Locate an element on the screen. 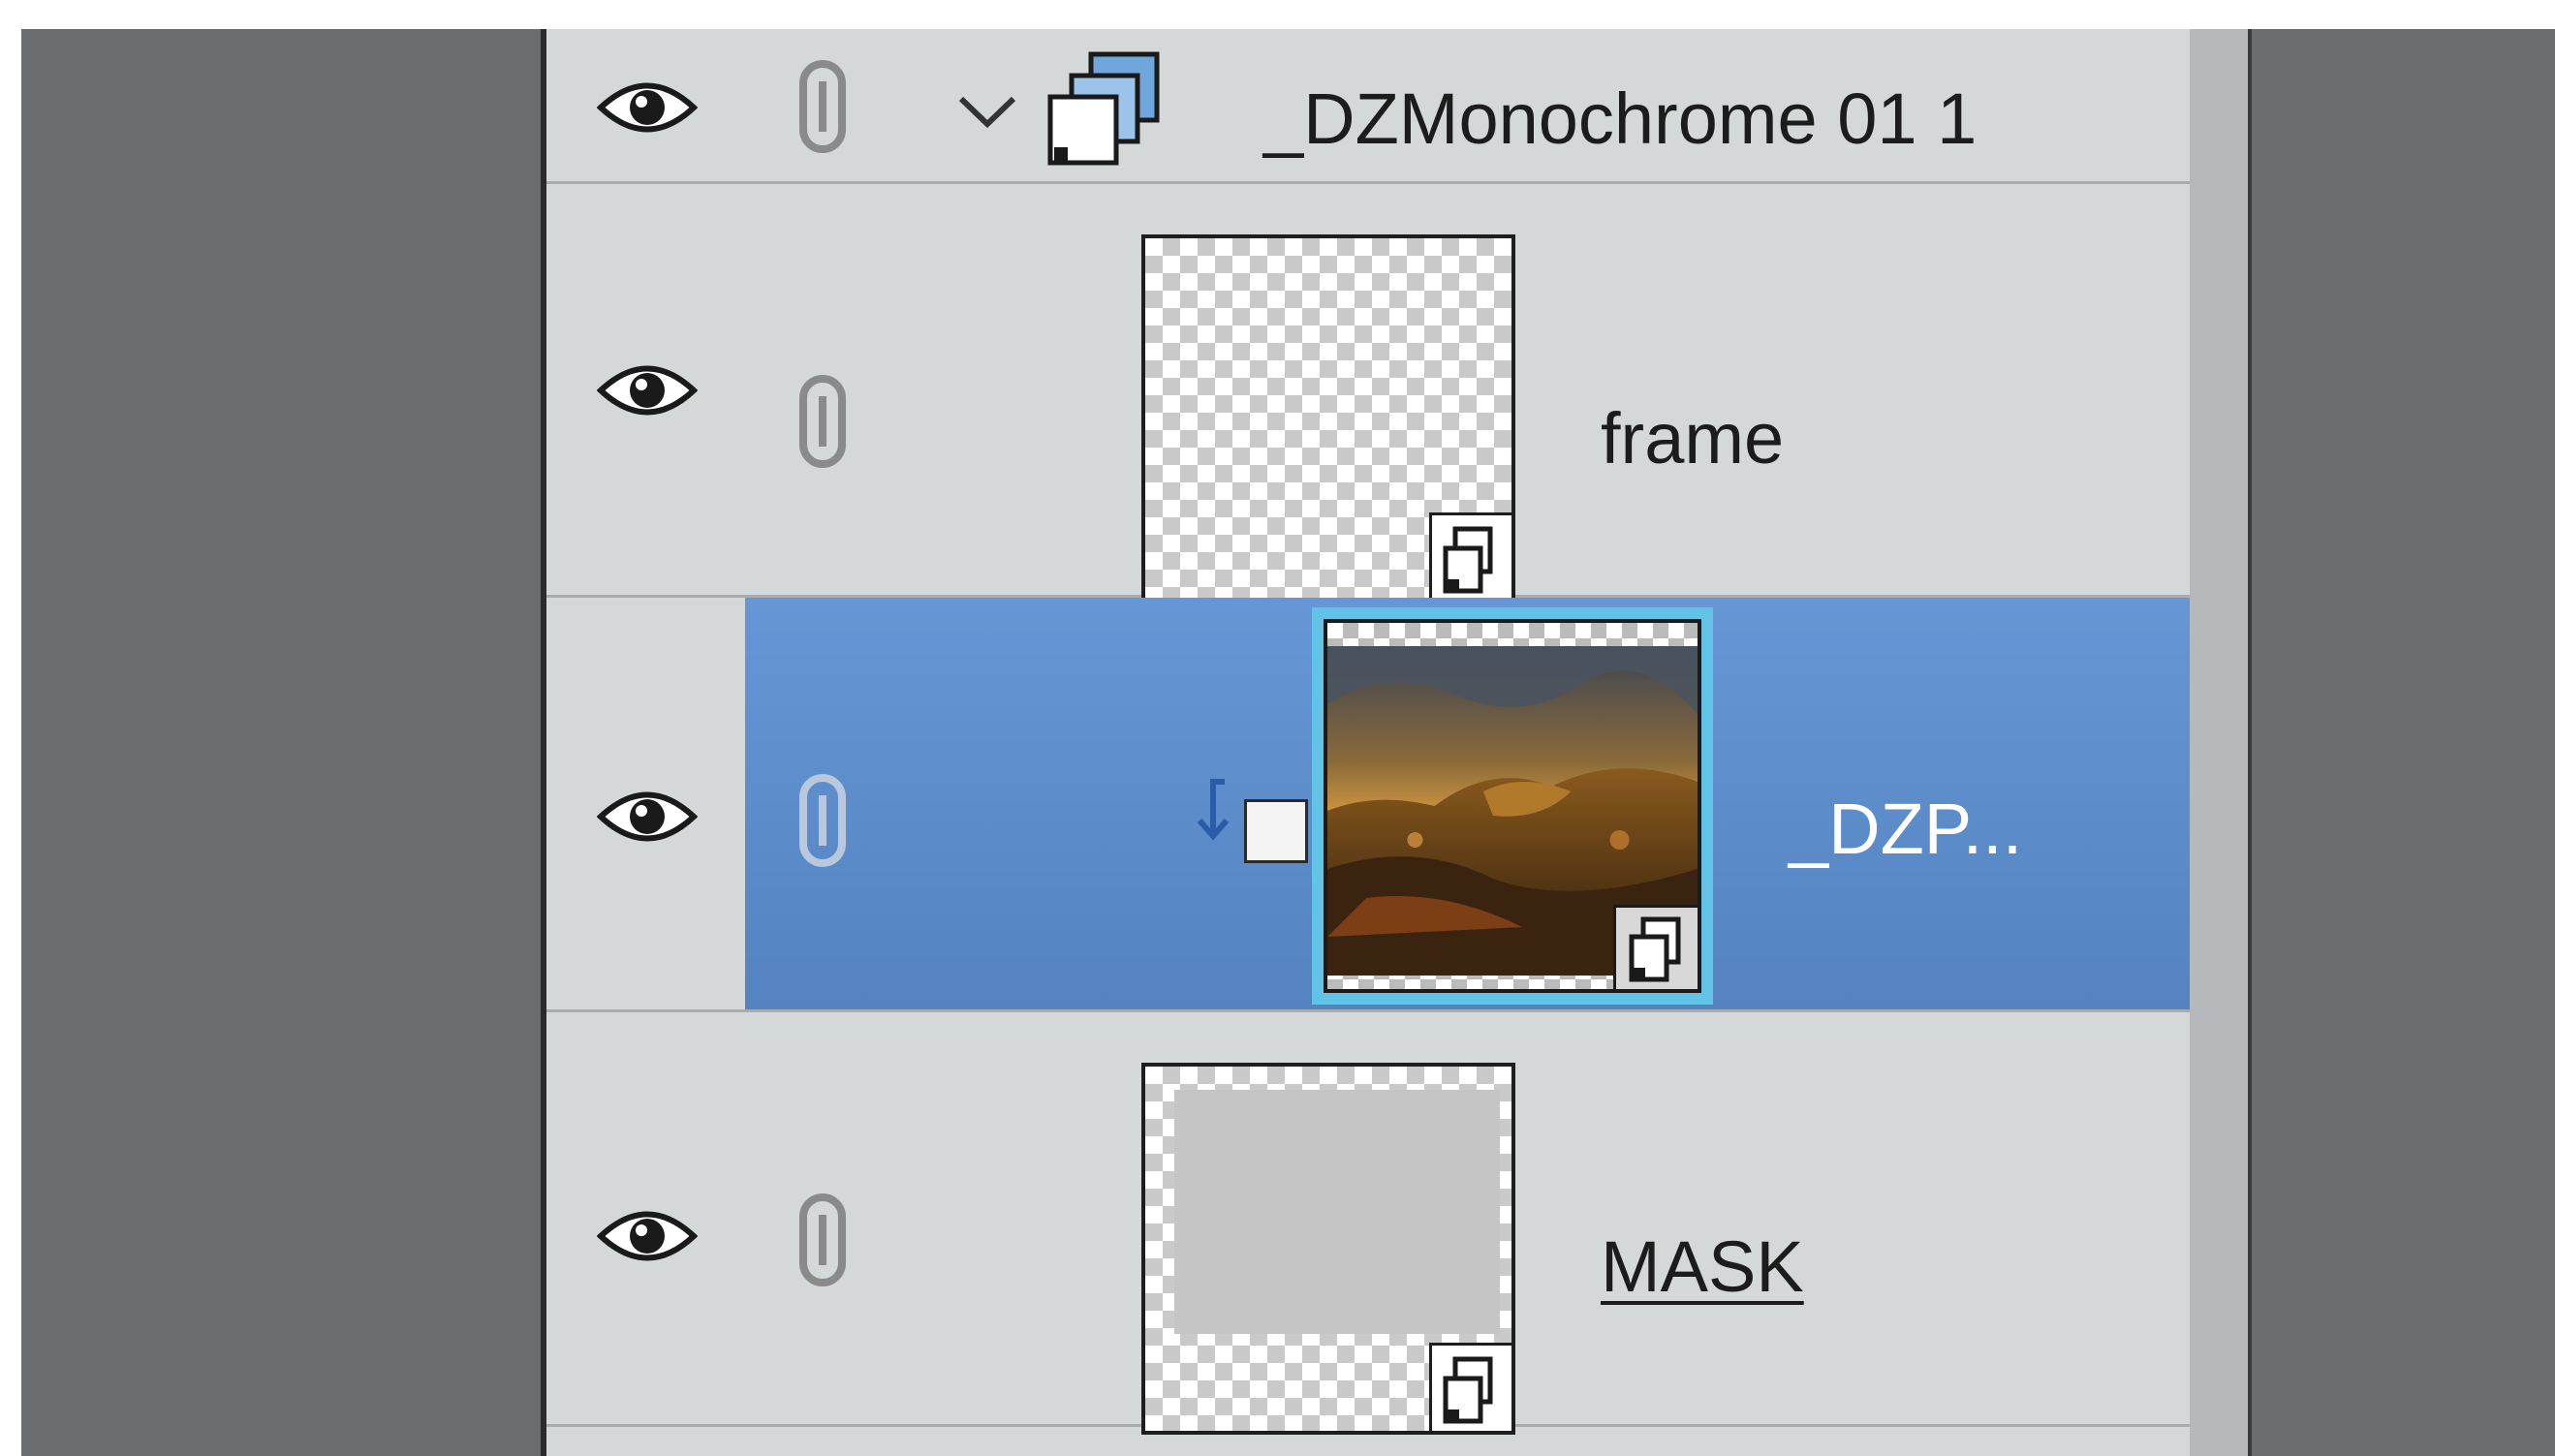 The width and height of the screenshot is (2555, 1456). layer-name: frame is located at coordinates (1692, 438).